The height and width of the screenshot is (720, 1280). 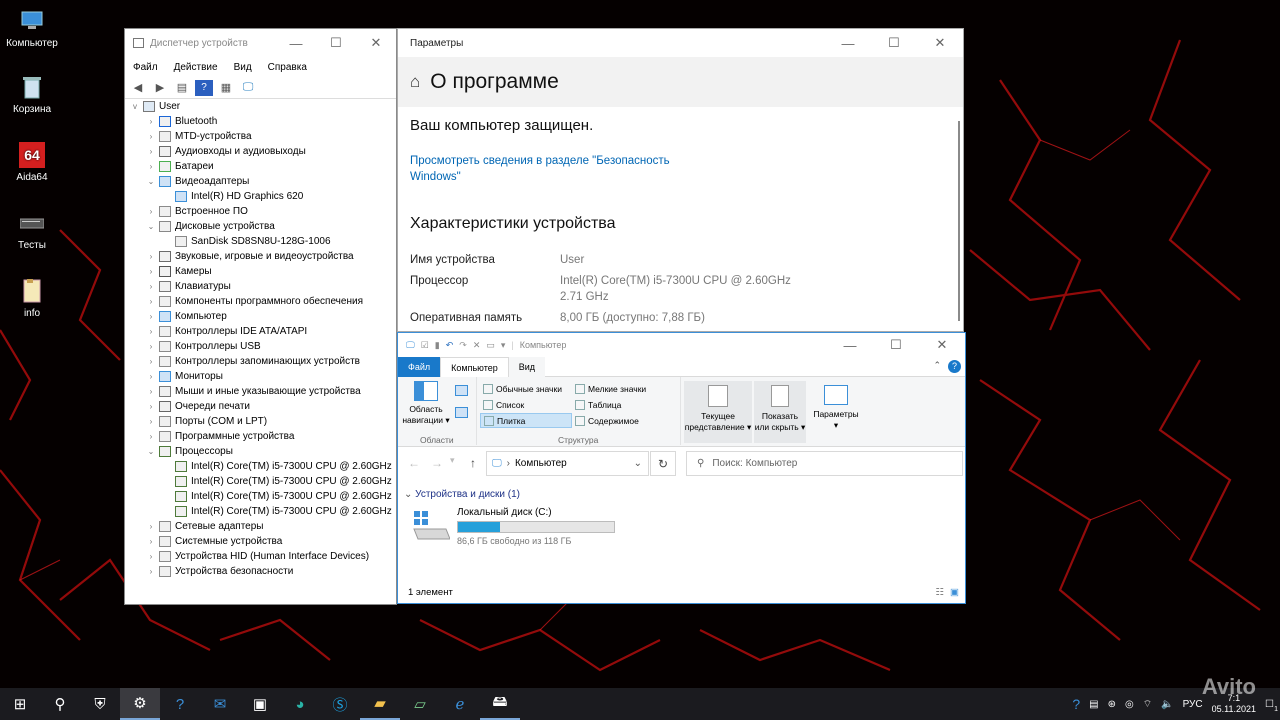 I want to click on layout-content: Содержимое, so click(x=621, y=420).